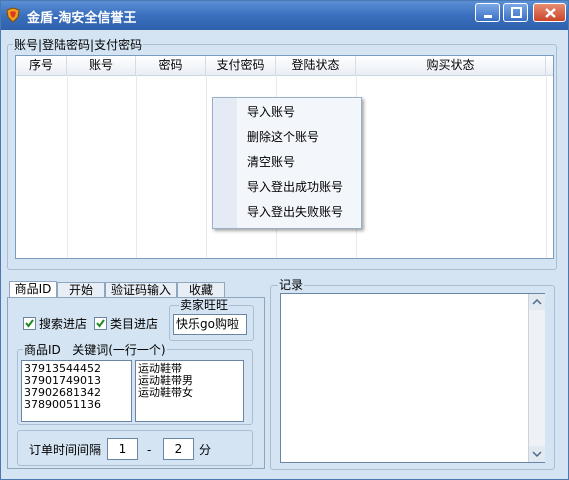 The width and height of the screenshot is (569, 480). I want to click on column-header: 购买状态, so click(451, 65).